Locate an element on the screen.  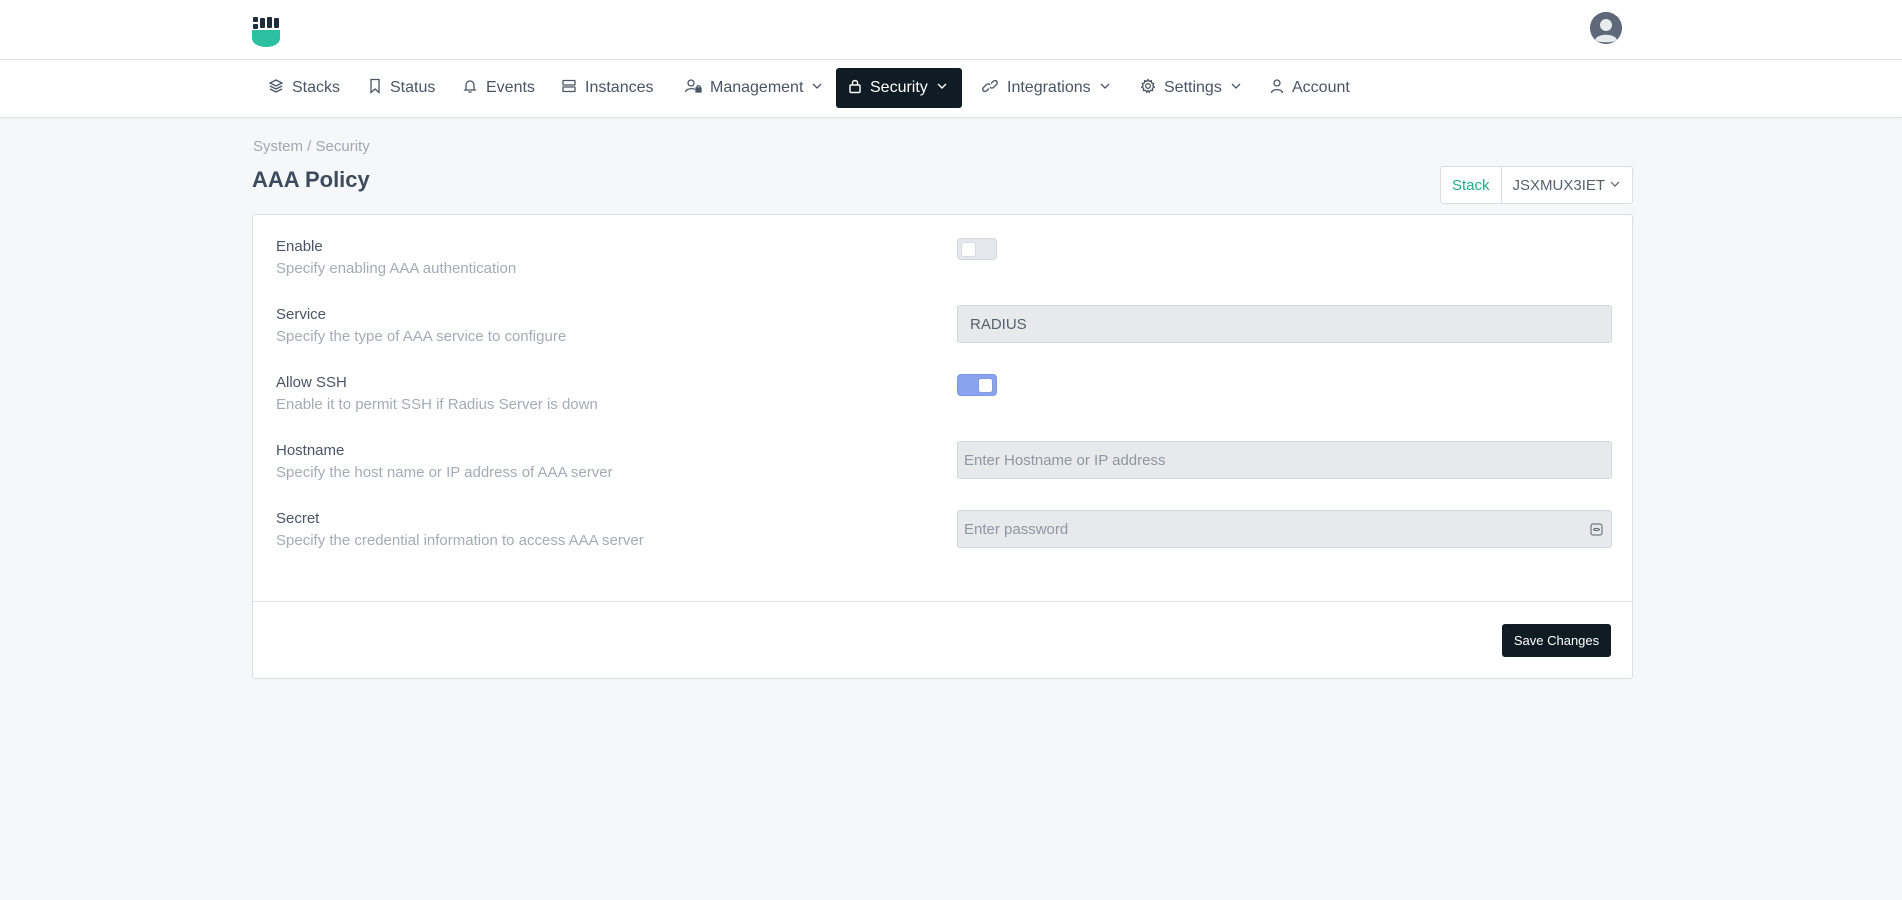
user-icon is located at coordinates (1277, 88).